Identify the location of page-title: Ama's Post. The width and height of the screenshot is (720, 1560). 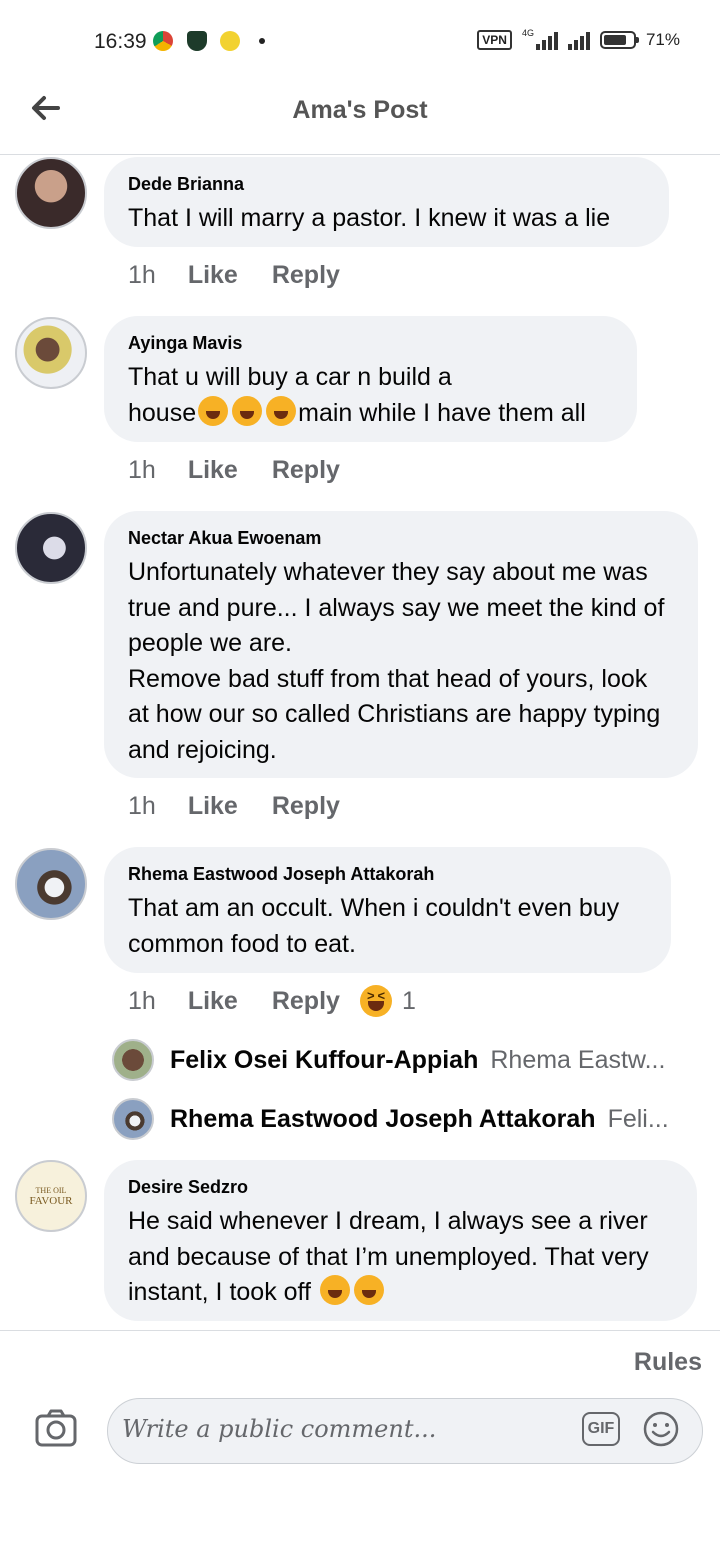
(360, 110).